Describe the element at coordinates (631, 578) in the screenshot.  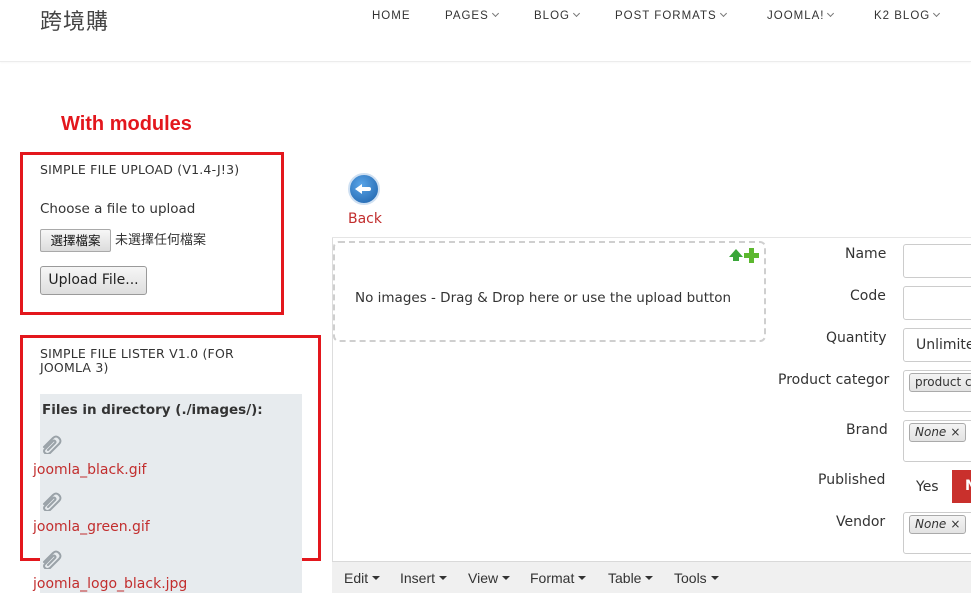
I see `menu-table: Table` at that location.